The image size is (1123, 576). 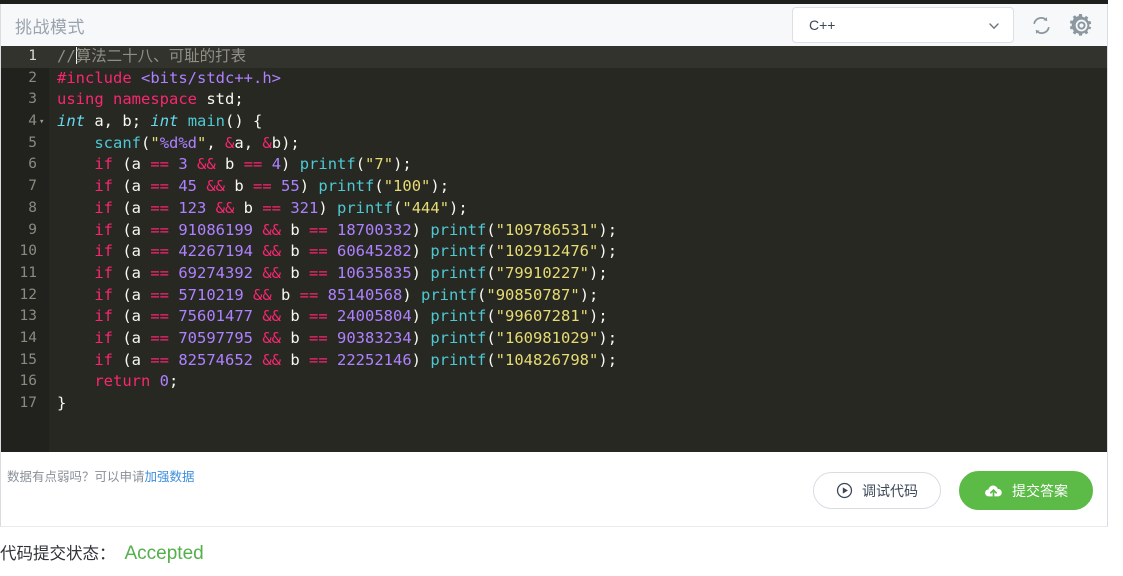 What do you see at coordinates (43, 122) in the screenshot?
I see `fold-arrow-icon: ▾` at bounding box center [43, 122].